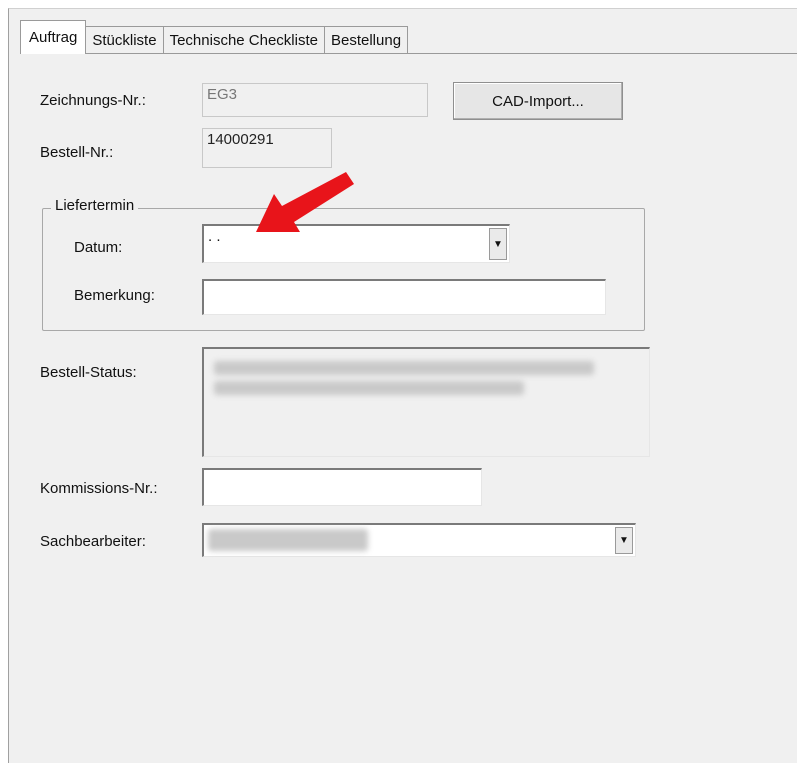 The image size is (797, 763). What do you see at coordinates (342, 487) in the screenshot?
I see `kommissions-nr-input` at bounding box center [342, 487].